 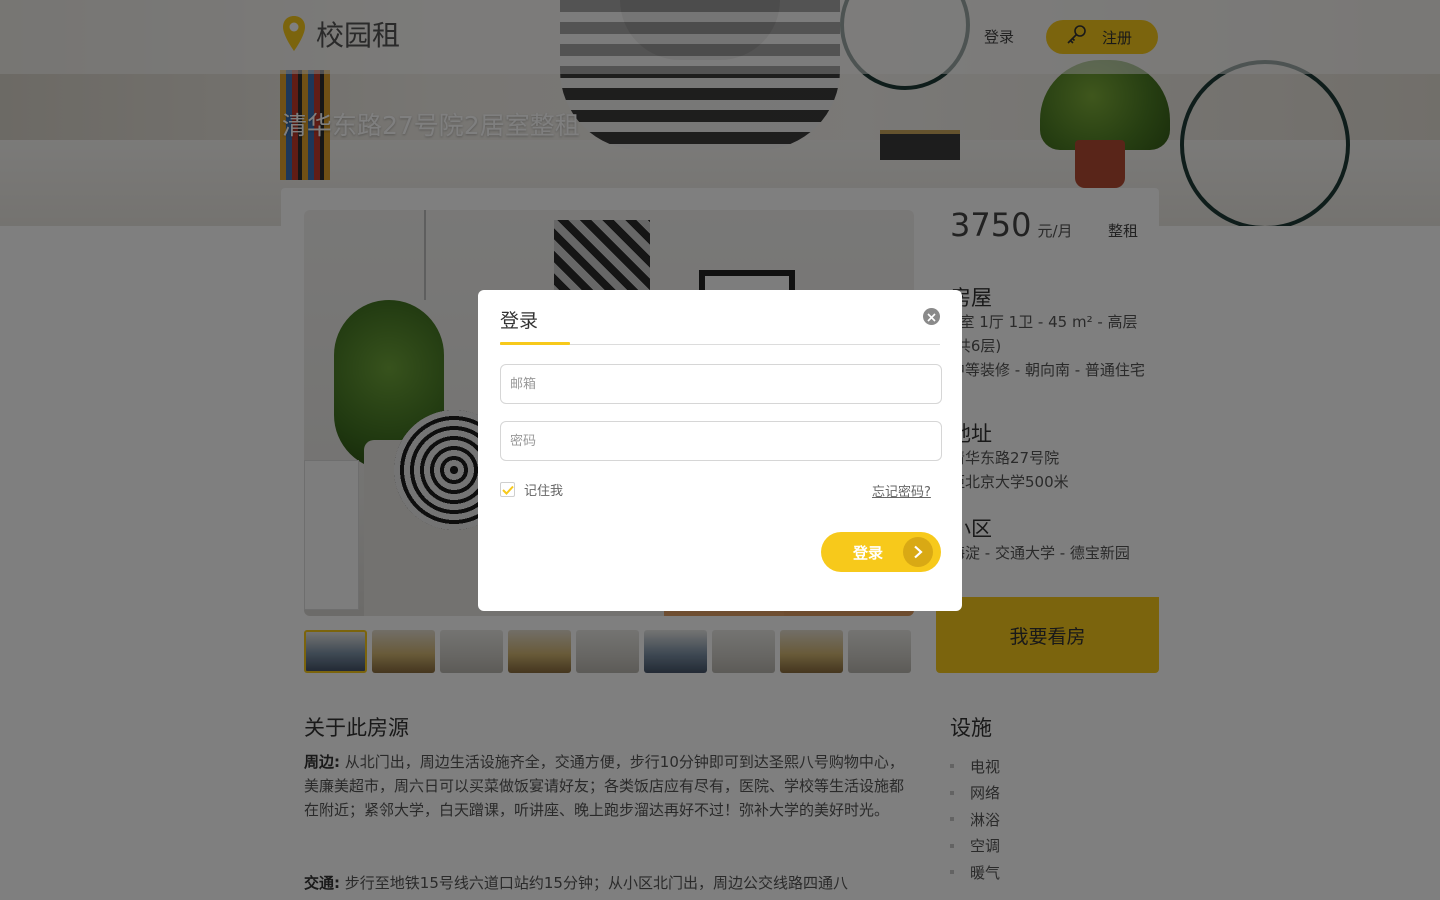 What do you see at coordinates (721, 441) in the screenshot?
I see `password-field` at bounding box center [721, 441].